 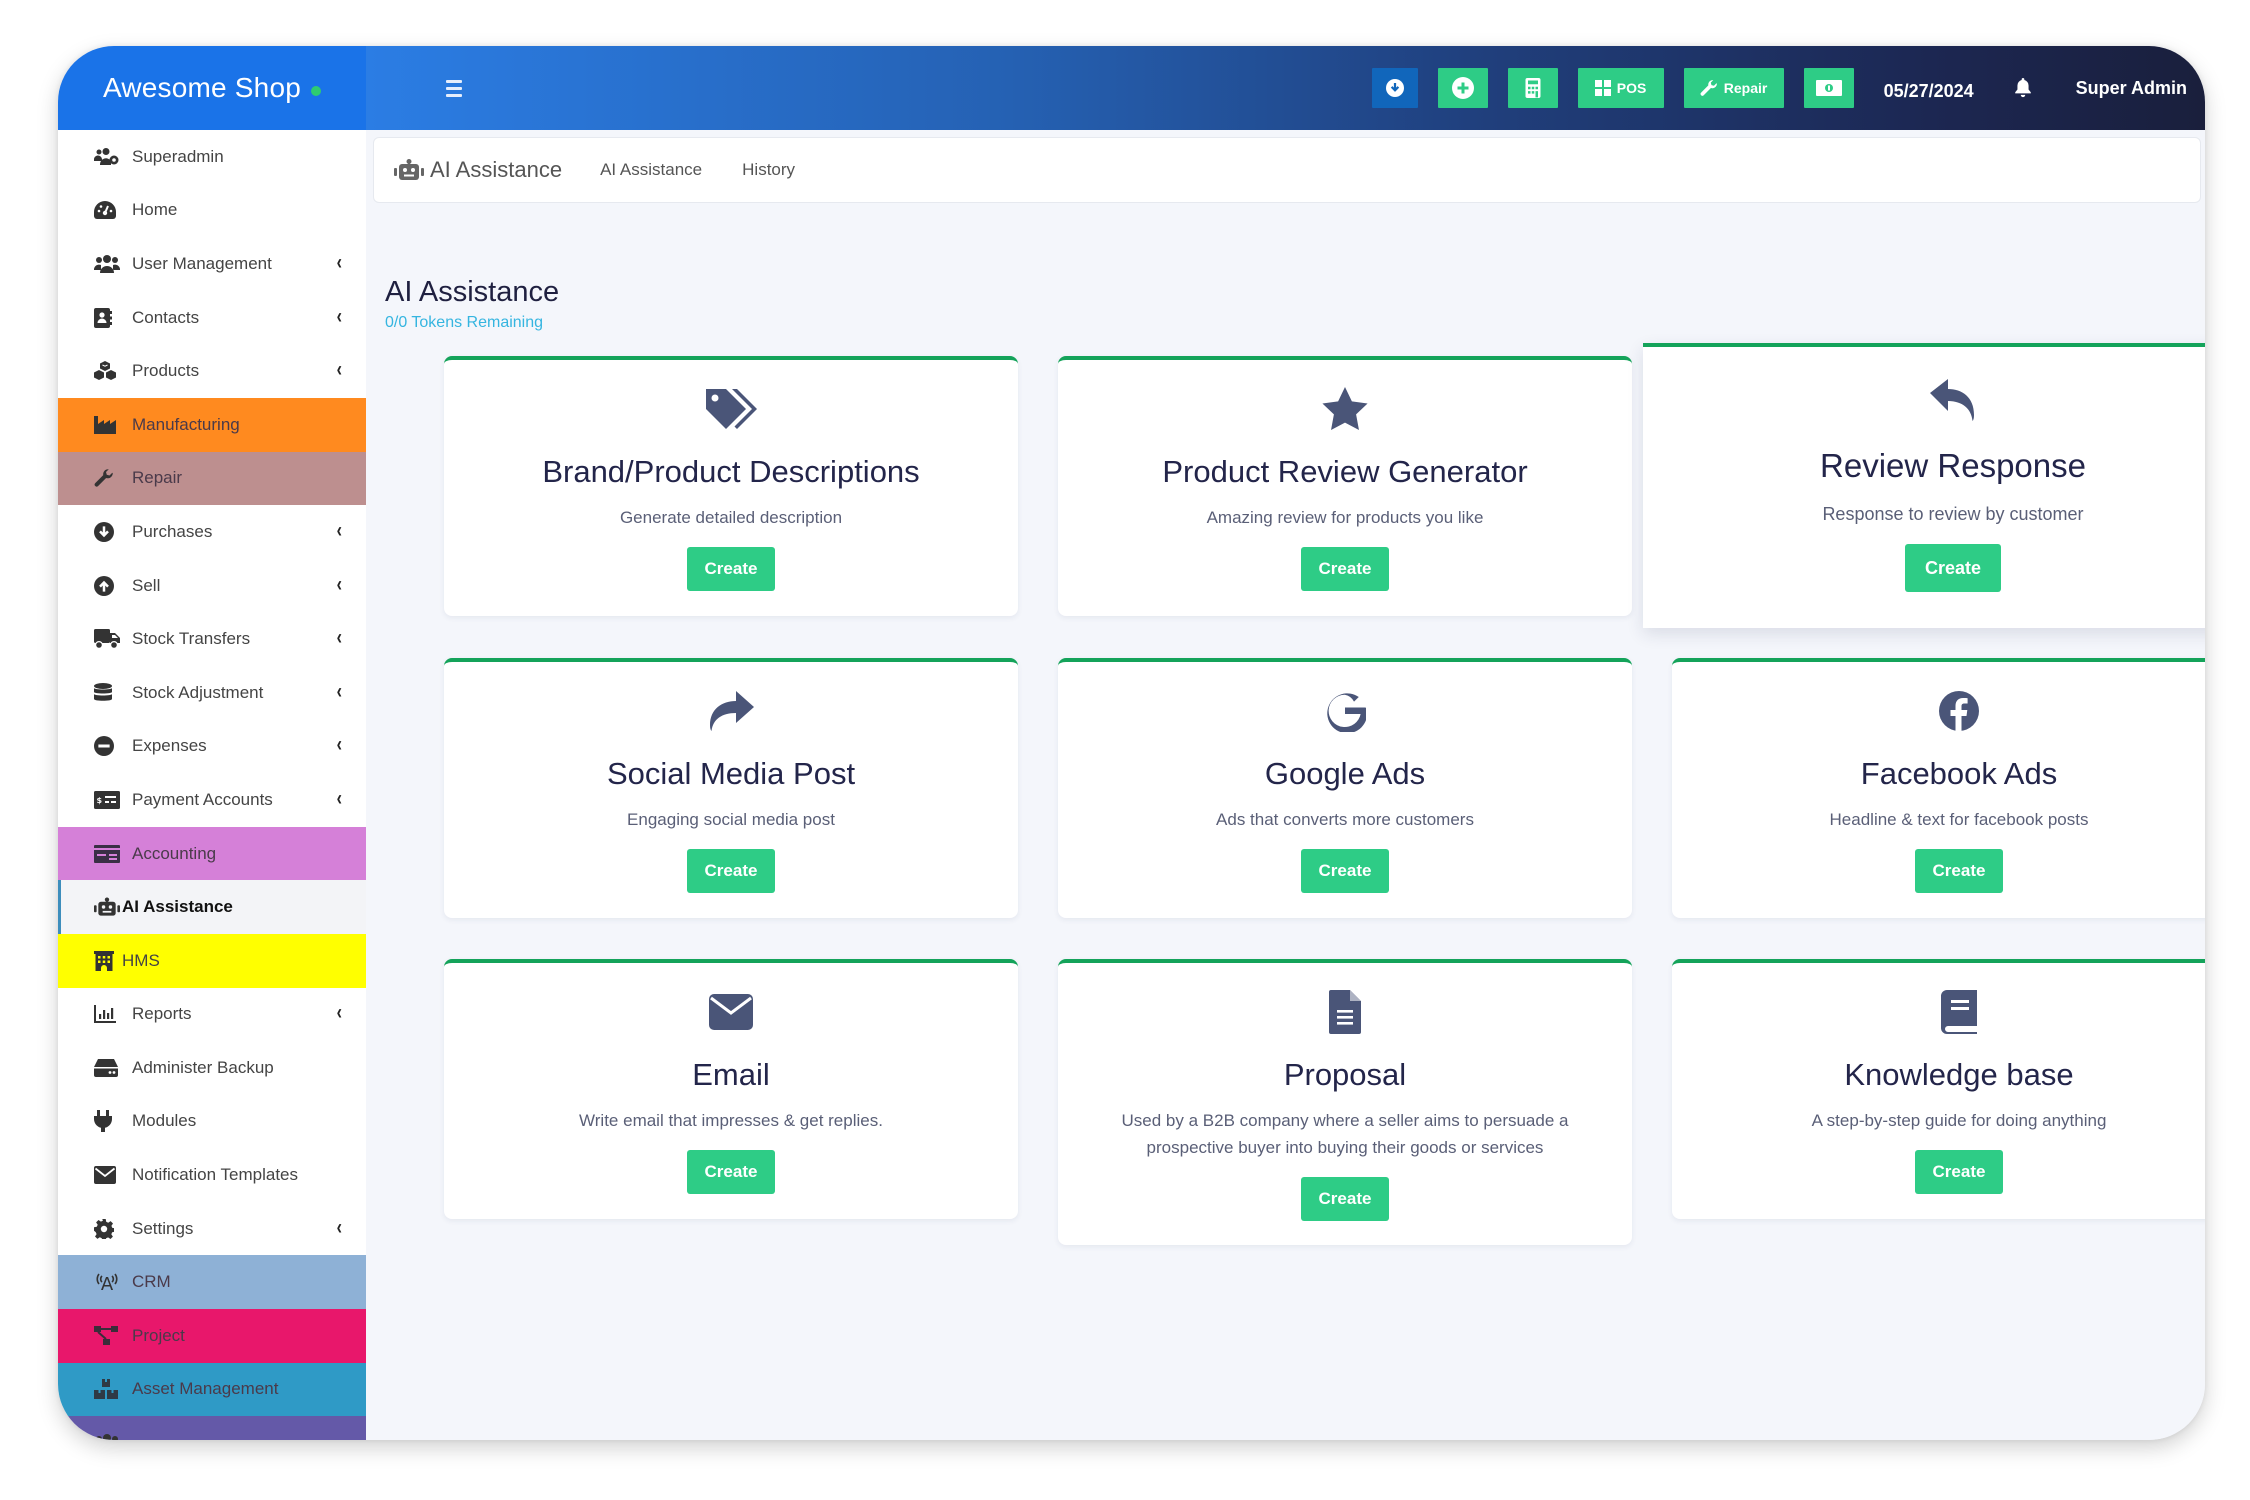 What do you see at coordinates (155, 210) in the screenshot?
I see `sidebar-item-label: Home` at bounding box center [155, 210].